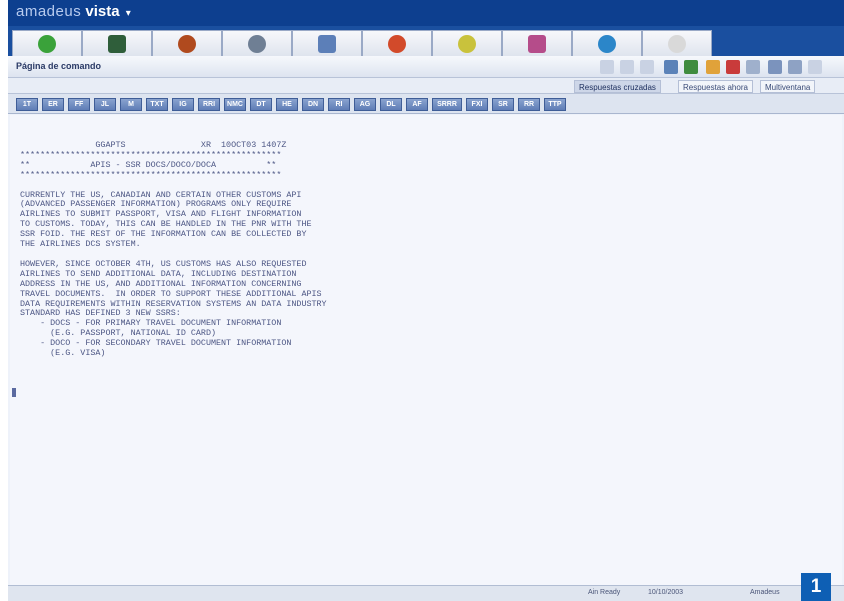 The image size is (844, 601). Describe the element at coordinates (49, 11) in the screenshot. I see `brand-name-light: amadeus` at that location.